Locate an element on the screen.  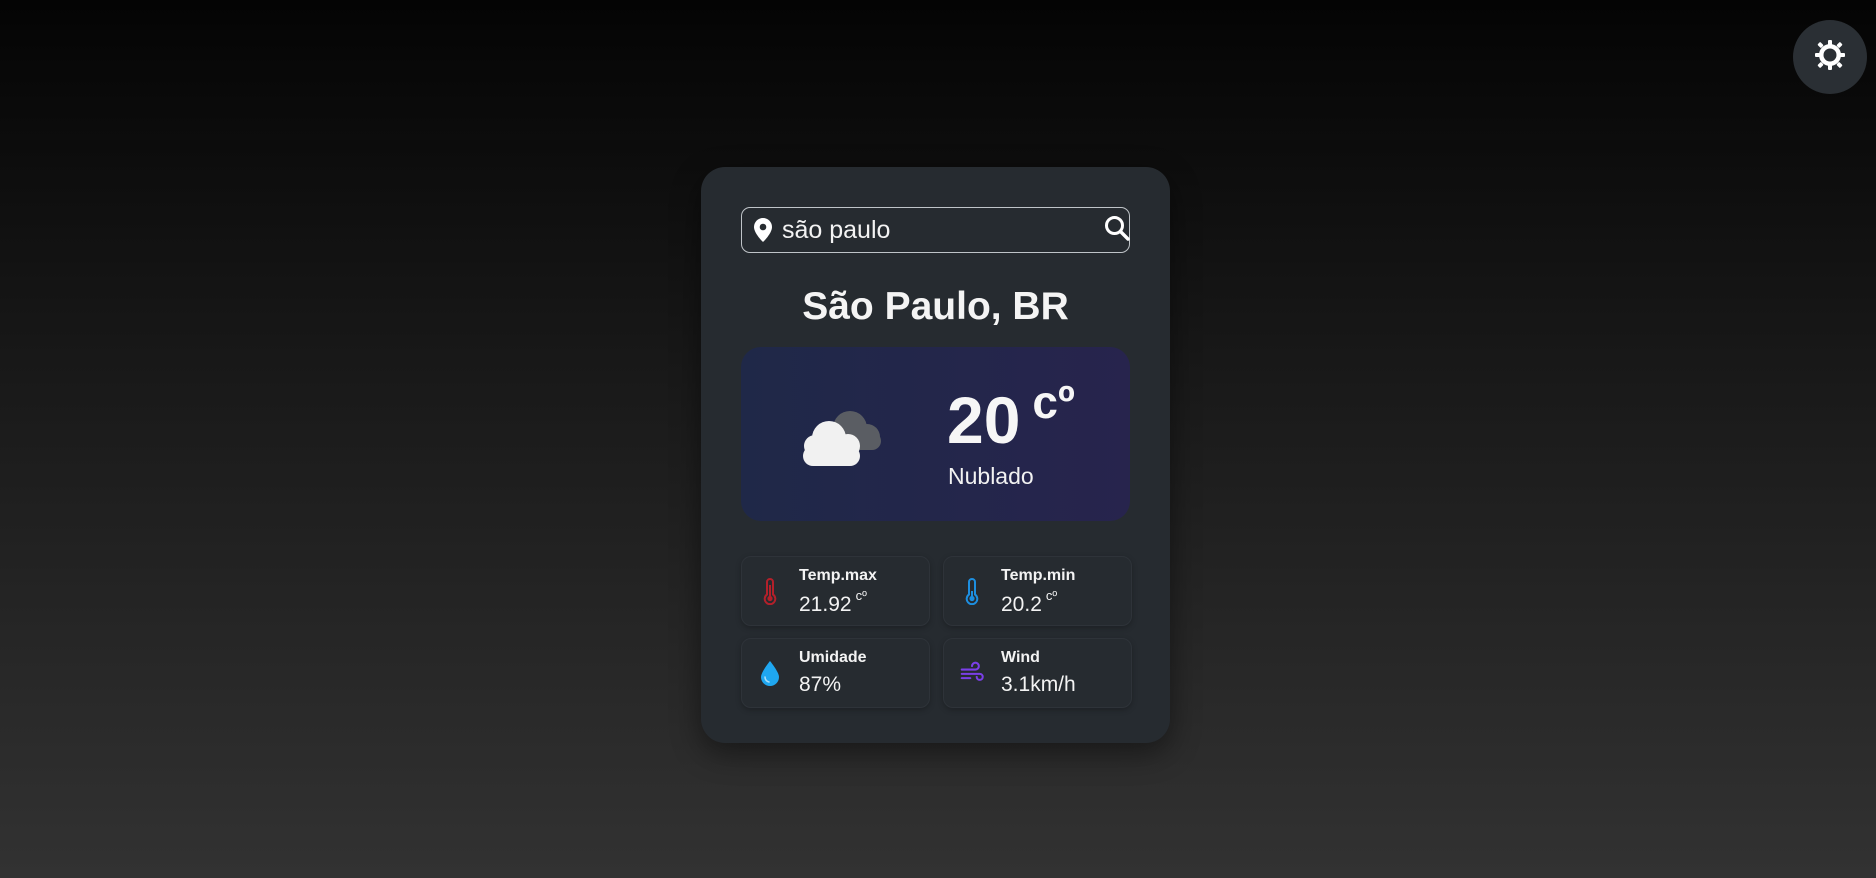
temperature-unit: cº is located at coordinates (1053, 402).